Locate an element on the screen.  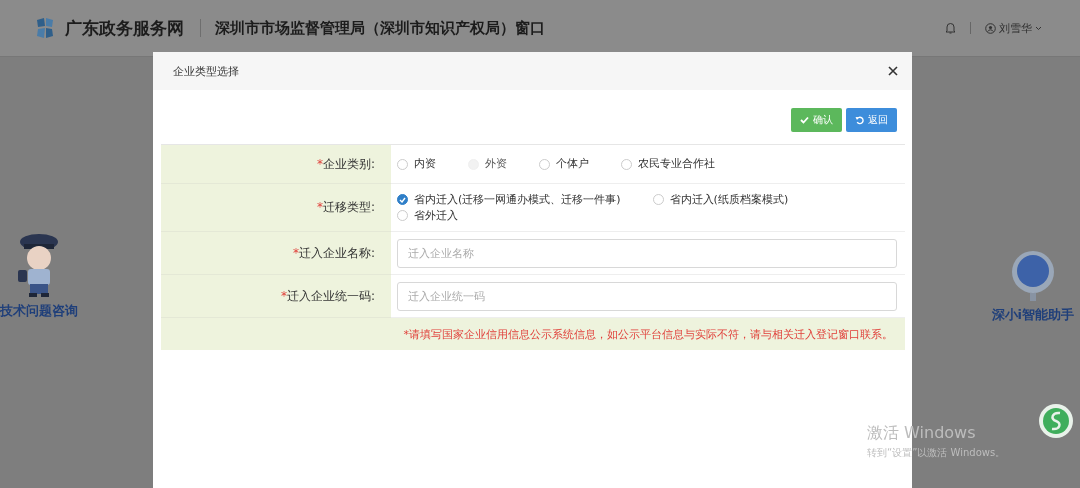
field-label: *迁移类型: is located at coordinates (345, 207).